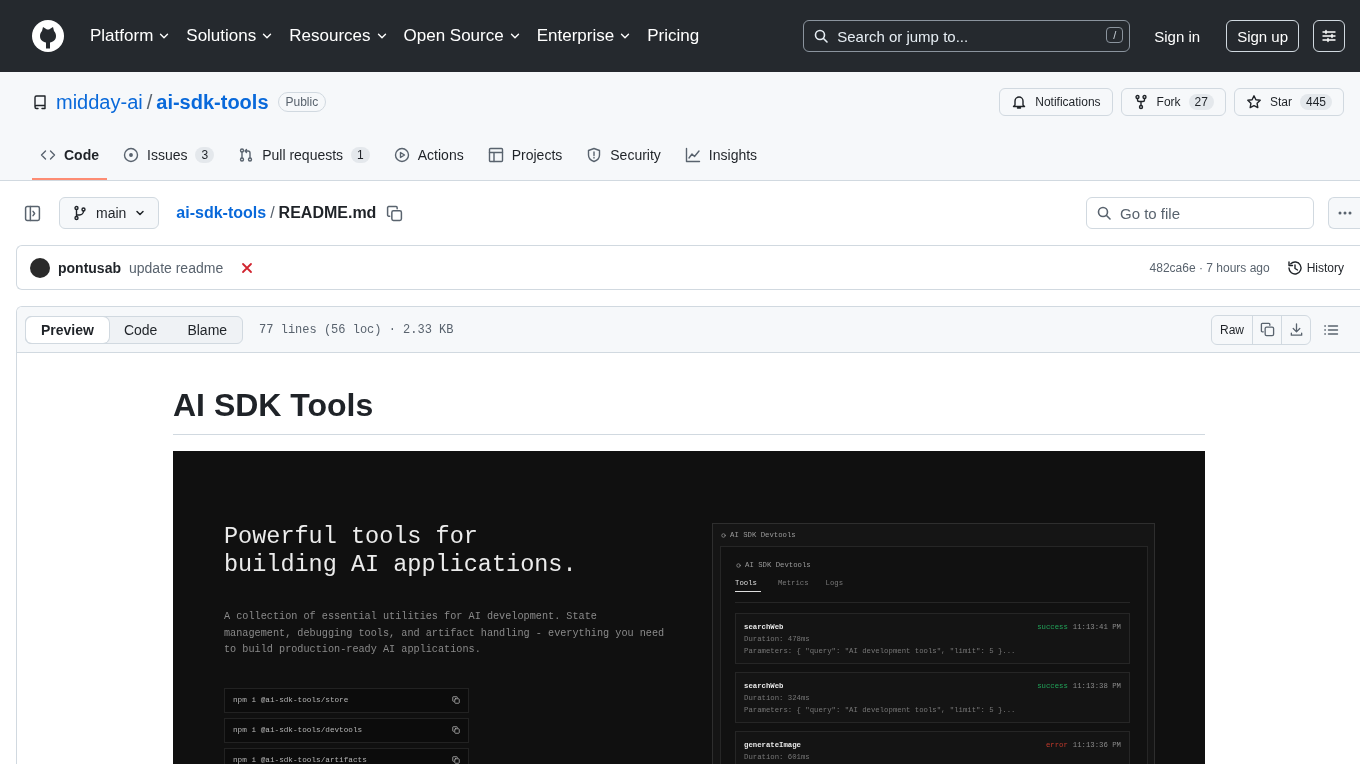 The width and height of the screenshot is (1360, 764). I want to click on repo-icon, so click(40, 102).